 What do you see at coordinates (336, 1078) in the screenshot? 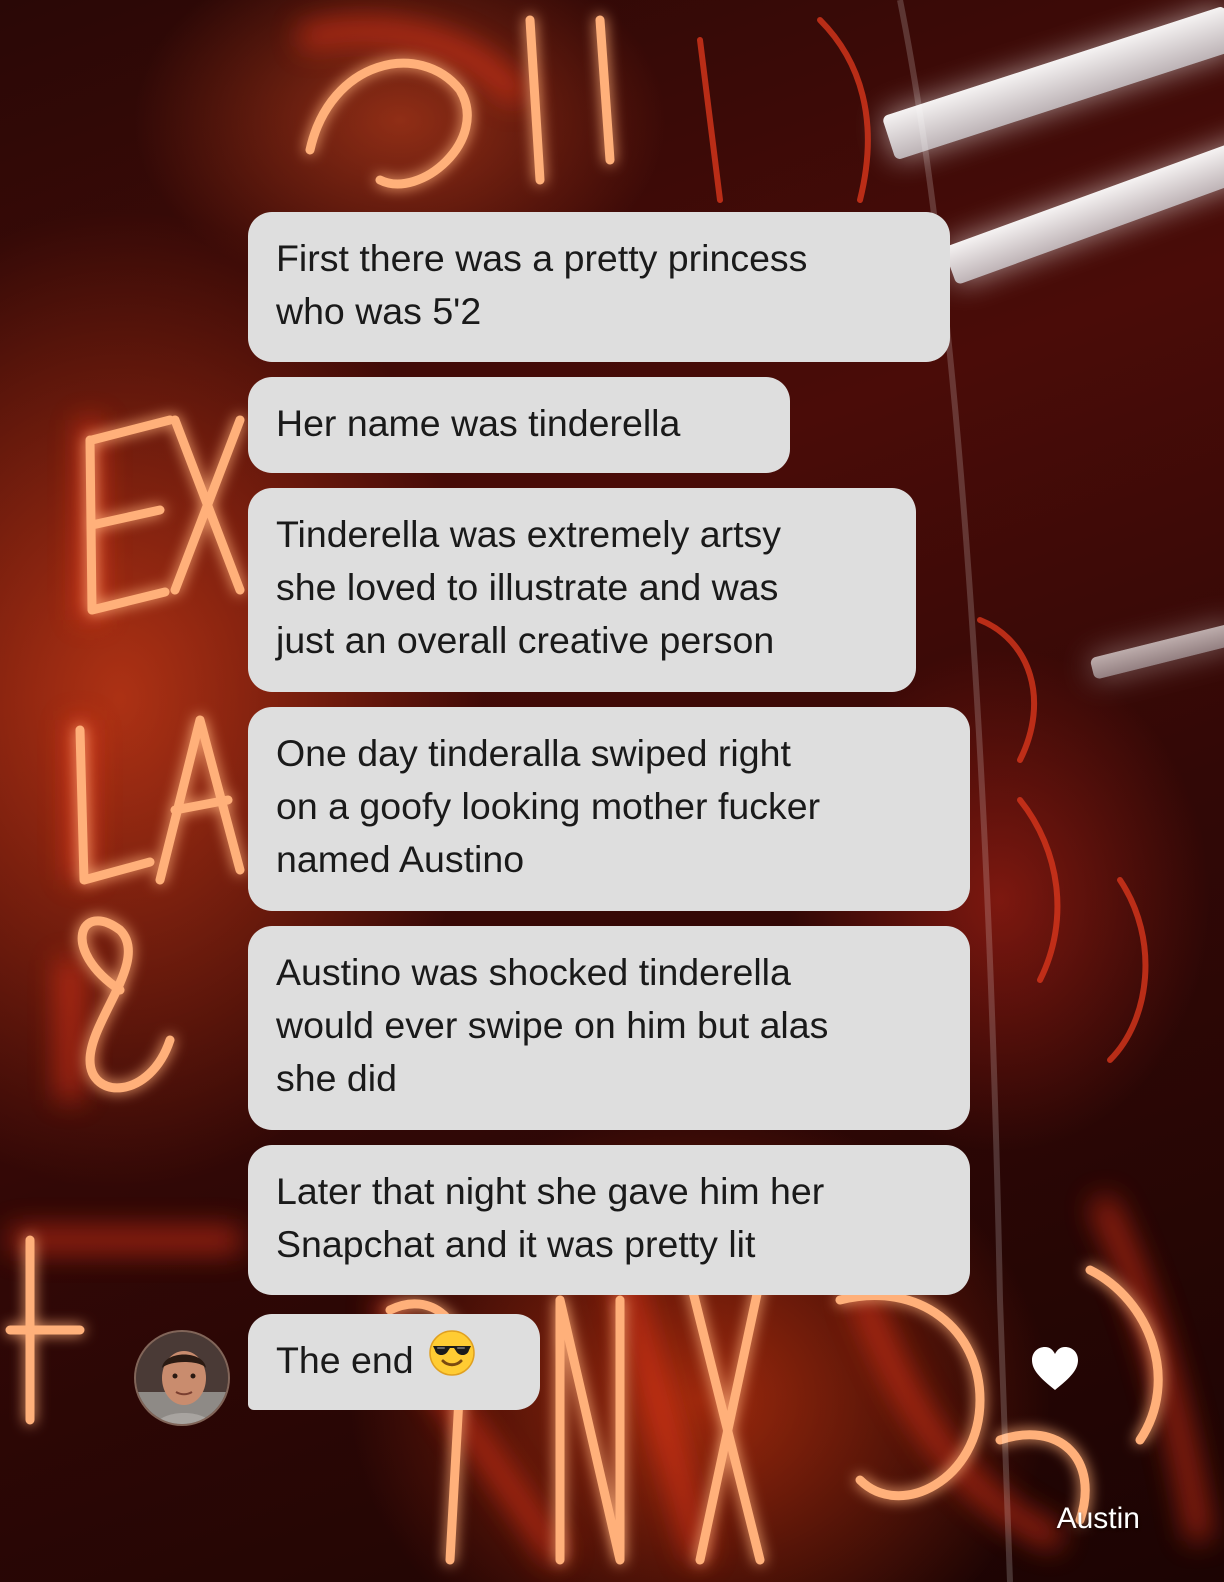
I see `message-line: she did` at bounding box center [336, 1078].